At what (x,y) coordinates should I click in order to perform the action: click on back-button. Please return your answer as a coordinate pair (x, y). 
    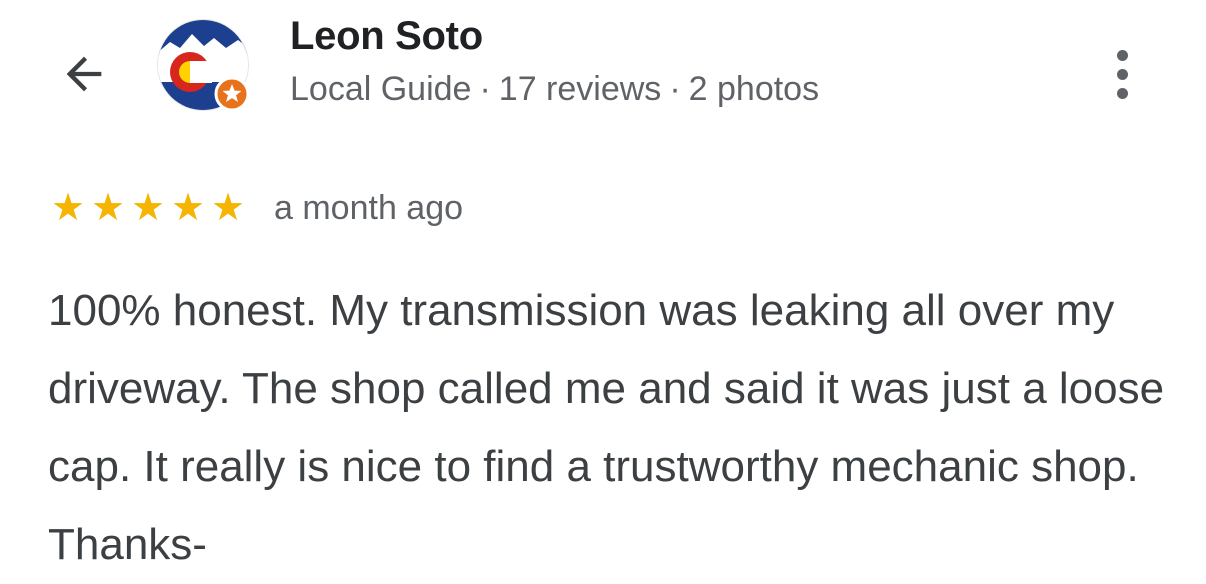
    Looking at the image, I should click on (84, 74).